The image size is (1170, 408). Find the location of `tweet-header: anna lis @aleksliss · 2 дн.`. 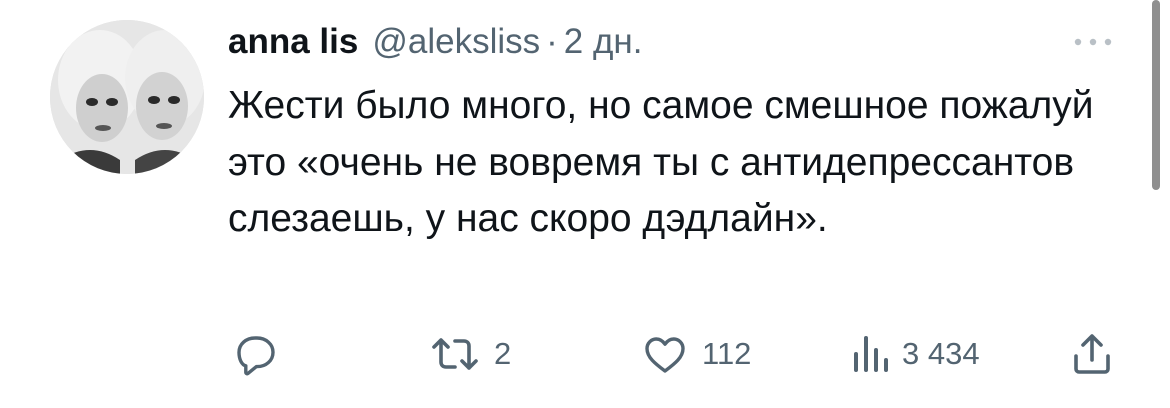

tweet-header: anna lis @aleksliss · 2 дн. is located at coordinates (435, 42).